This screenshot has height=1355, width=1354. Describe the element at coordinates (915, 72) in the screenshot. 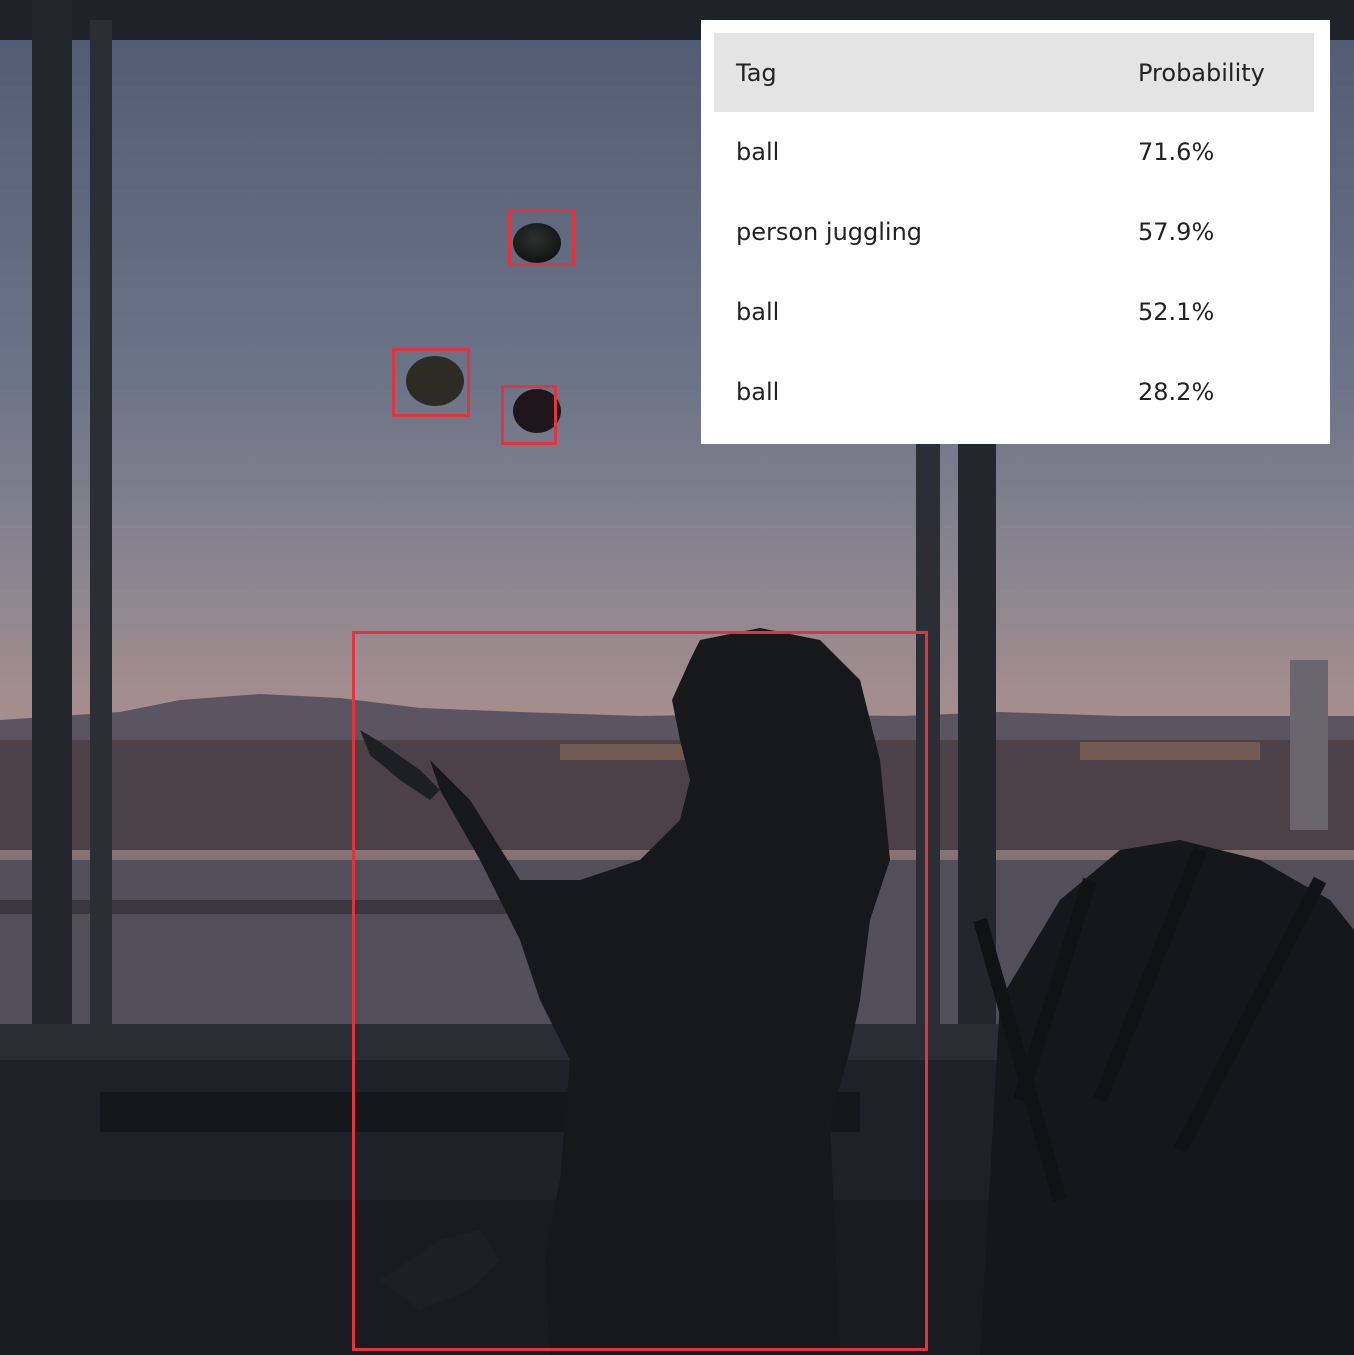

I see `tag-column-header: Tag` at that location.